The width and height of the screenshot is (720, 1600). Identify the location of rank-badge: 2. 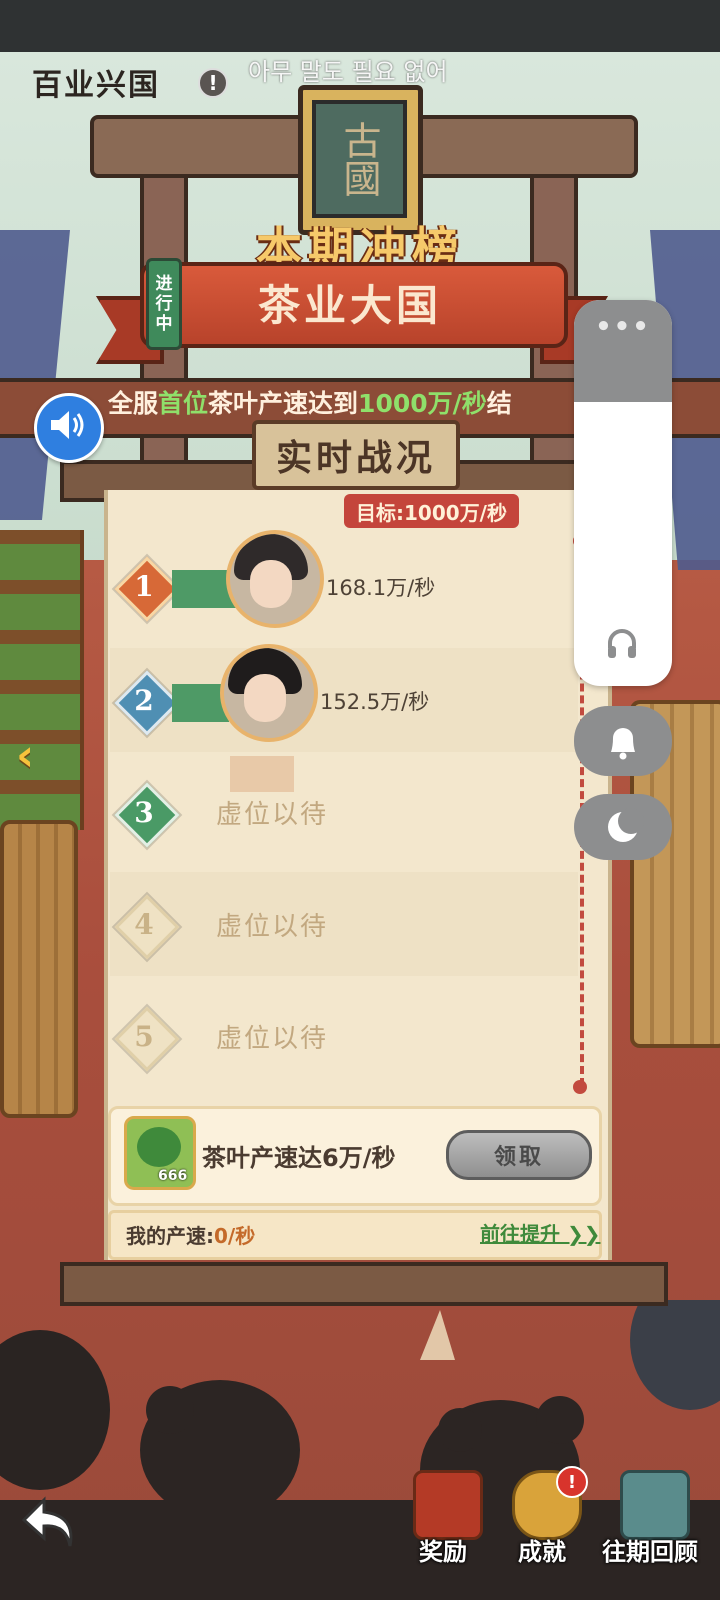
(147, 703).